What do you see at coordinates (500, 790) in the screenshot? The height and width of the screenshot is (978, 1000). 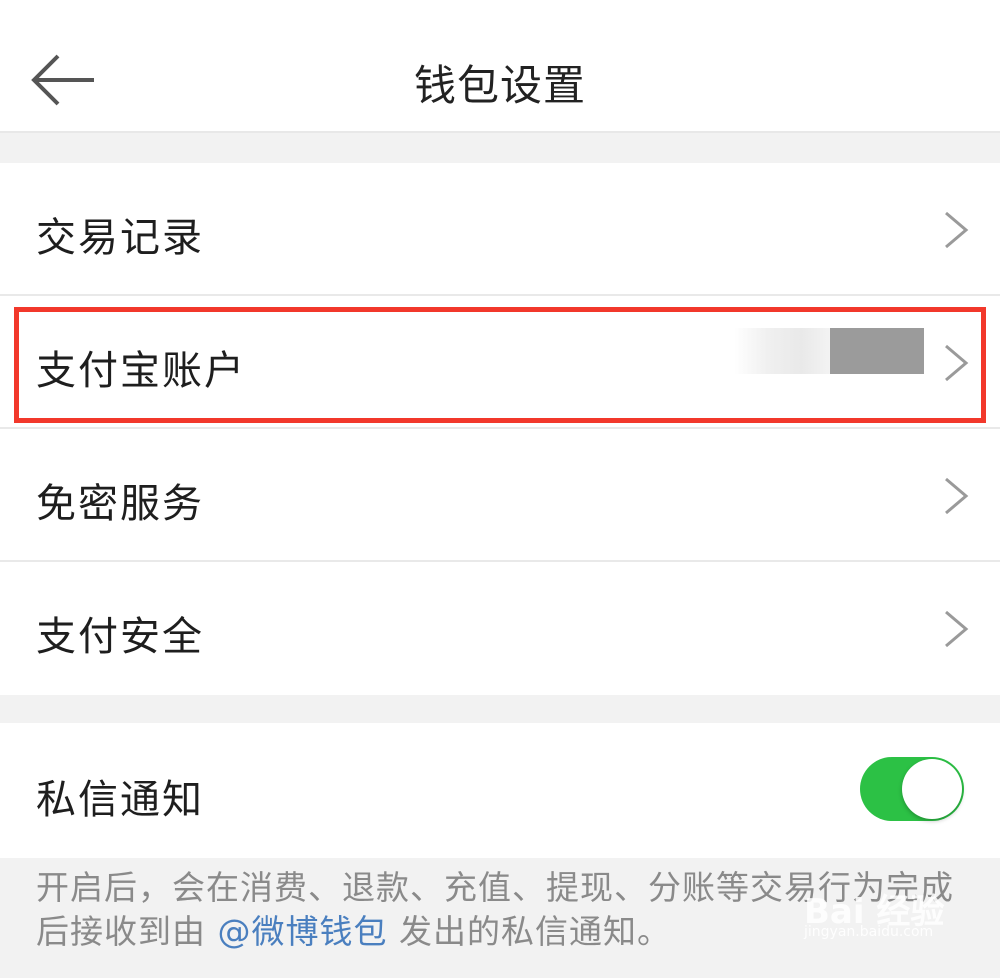 I see `notification-setting-row: 私信通知` at bounding box center [500, 790].